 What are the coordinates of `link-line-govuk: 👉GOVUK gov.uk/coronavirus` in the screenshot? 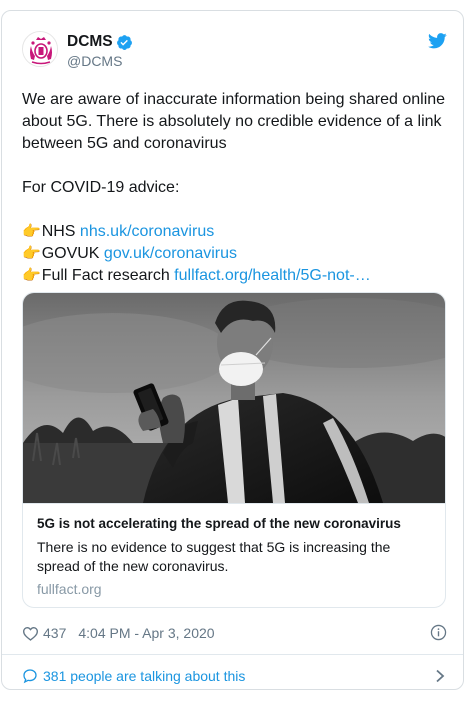 It's located at (234, 254).